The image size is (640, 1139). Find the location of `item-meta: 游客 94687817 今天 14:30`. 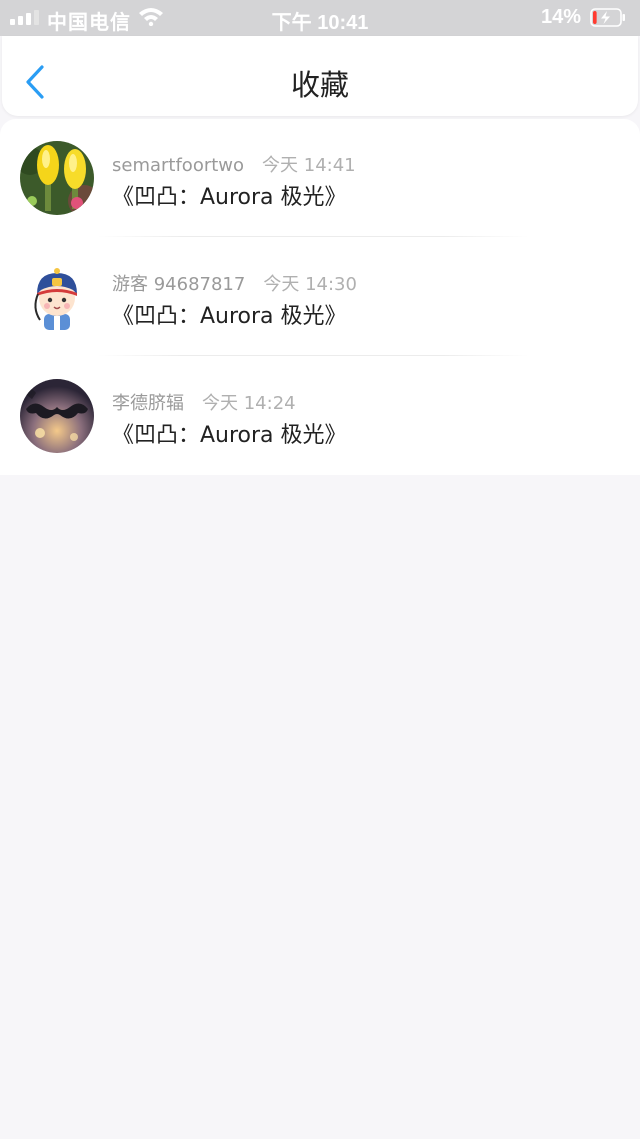

item-meta: 游客 94687817 今天 14:30 is located at coordinates (234, 283).